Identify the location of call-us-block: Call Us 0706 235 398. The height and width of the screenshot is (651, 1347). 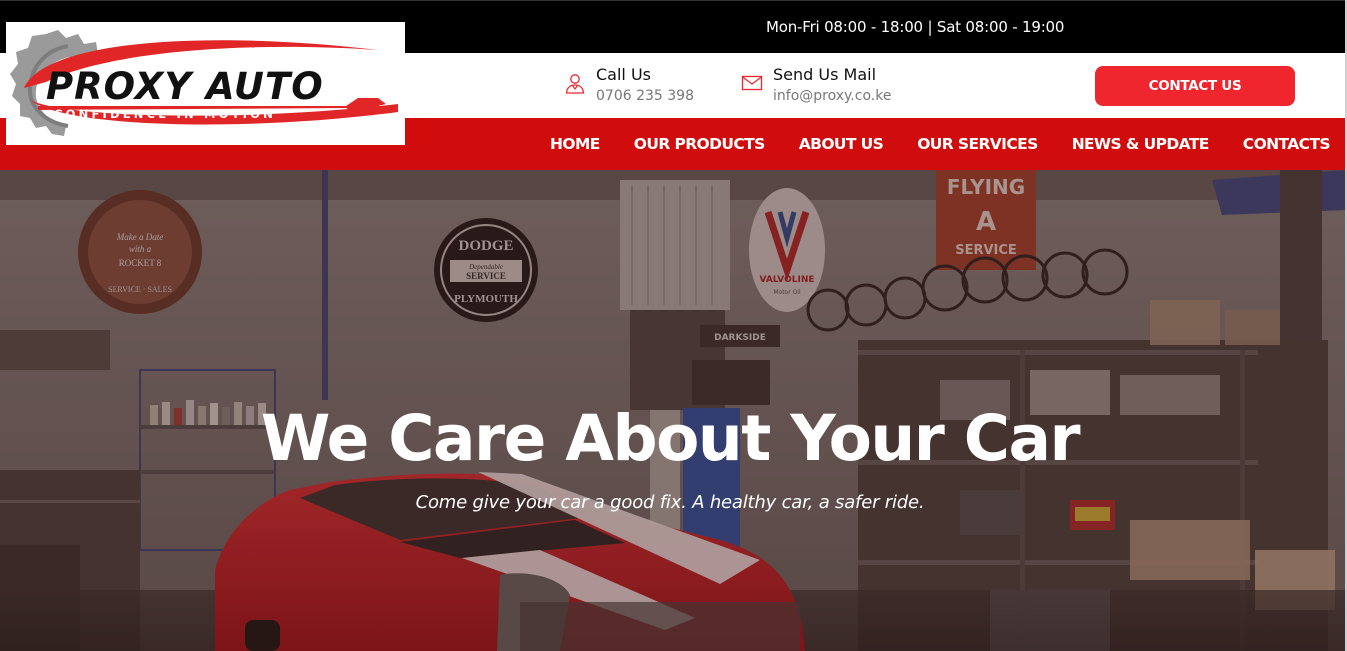
(628, 85).